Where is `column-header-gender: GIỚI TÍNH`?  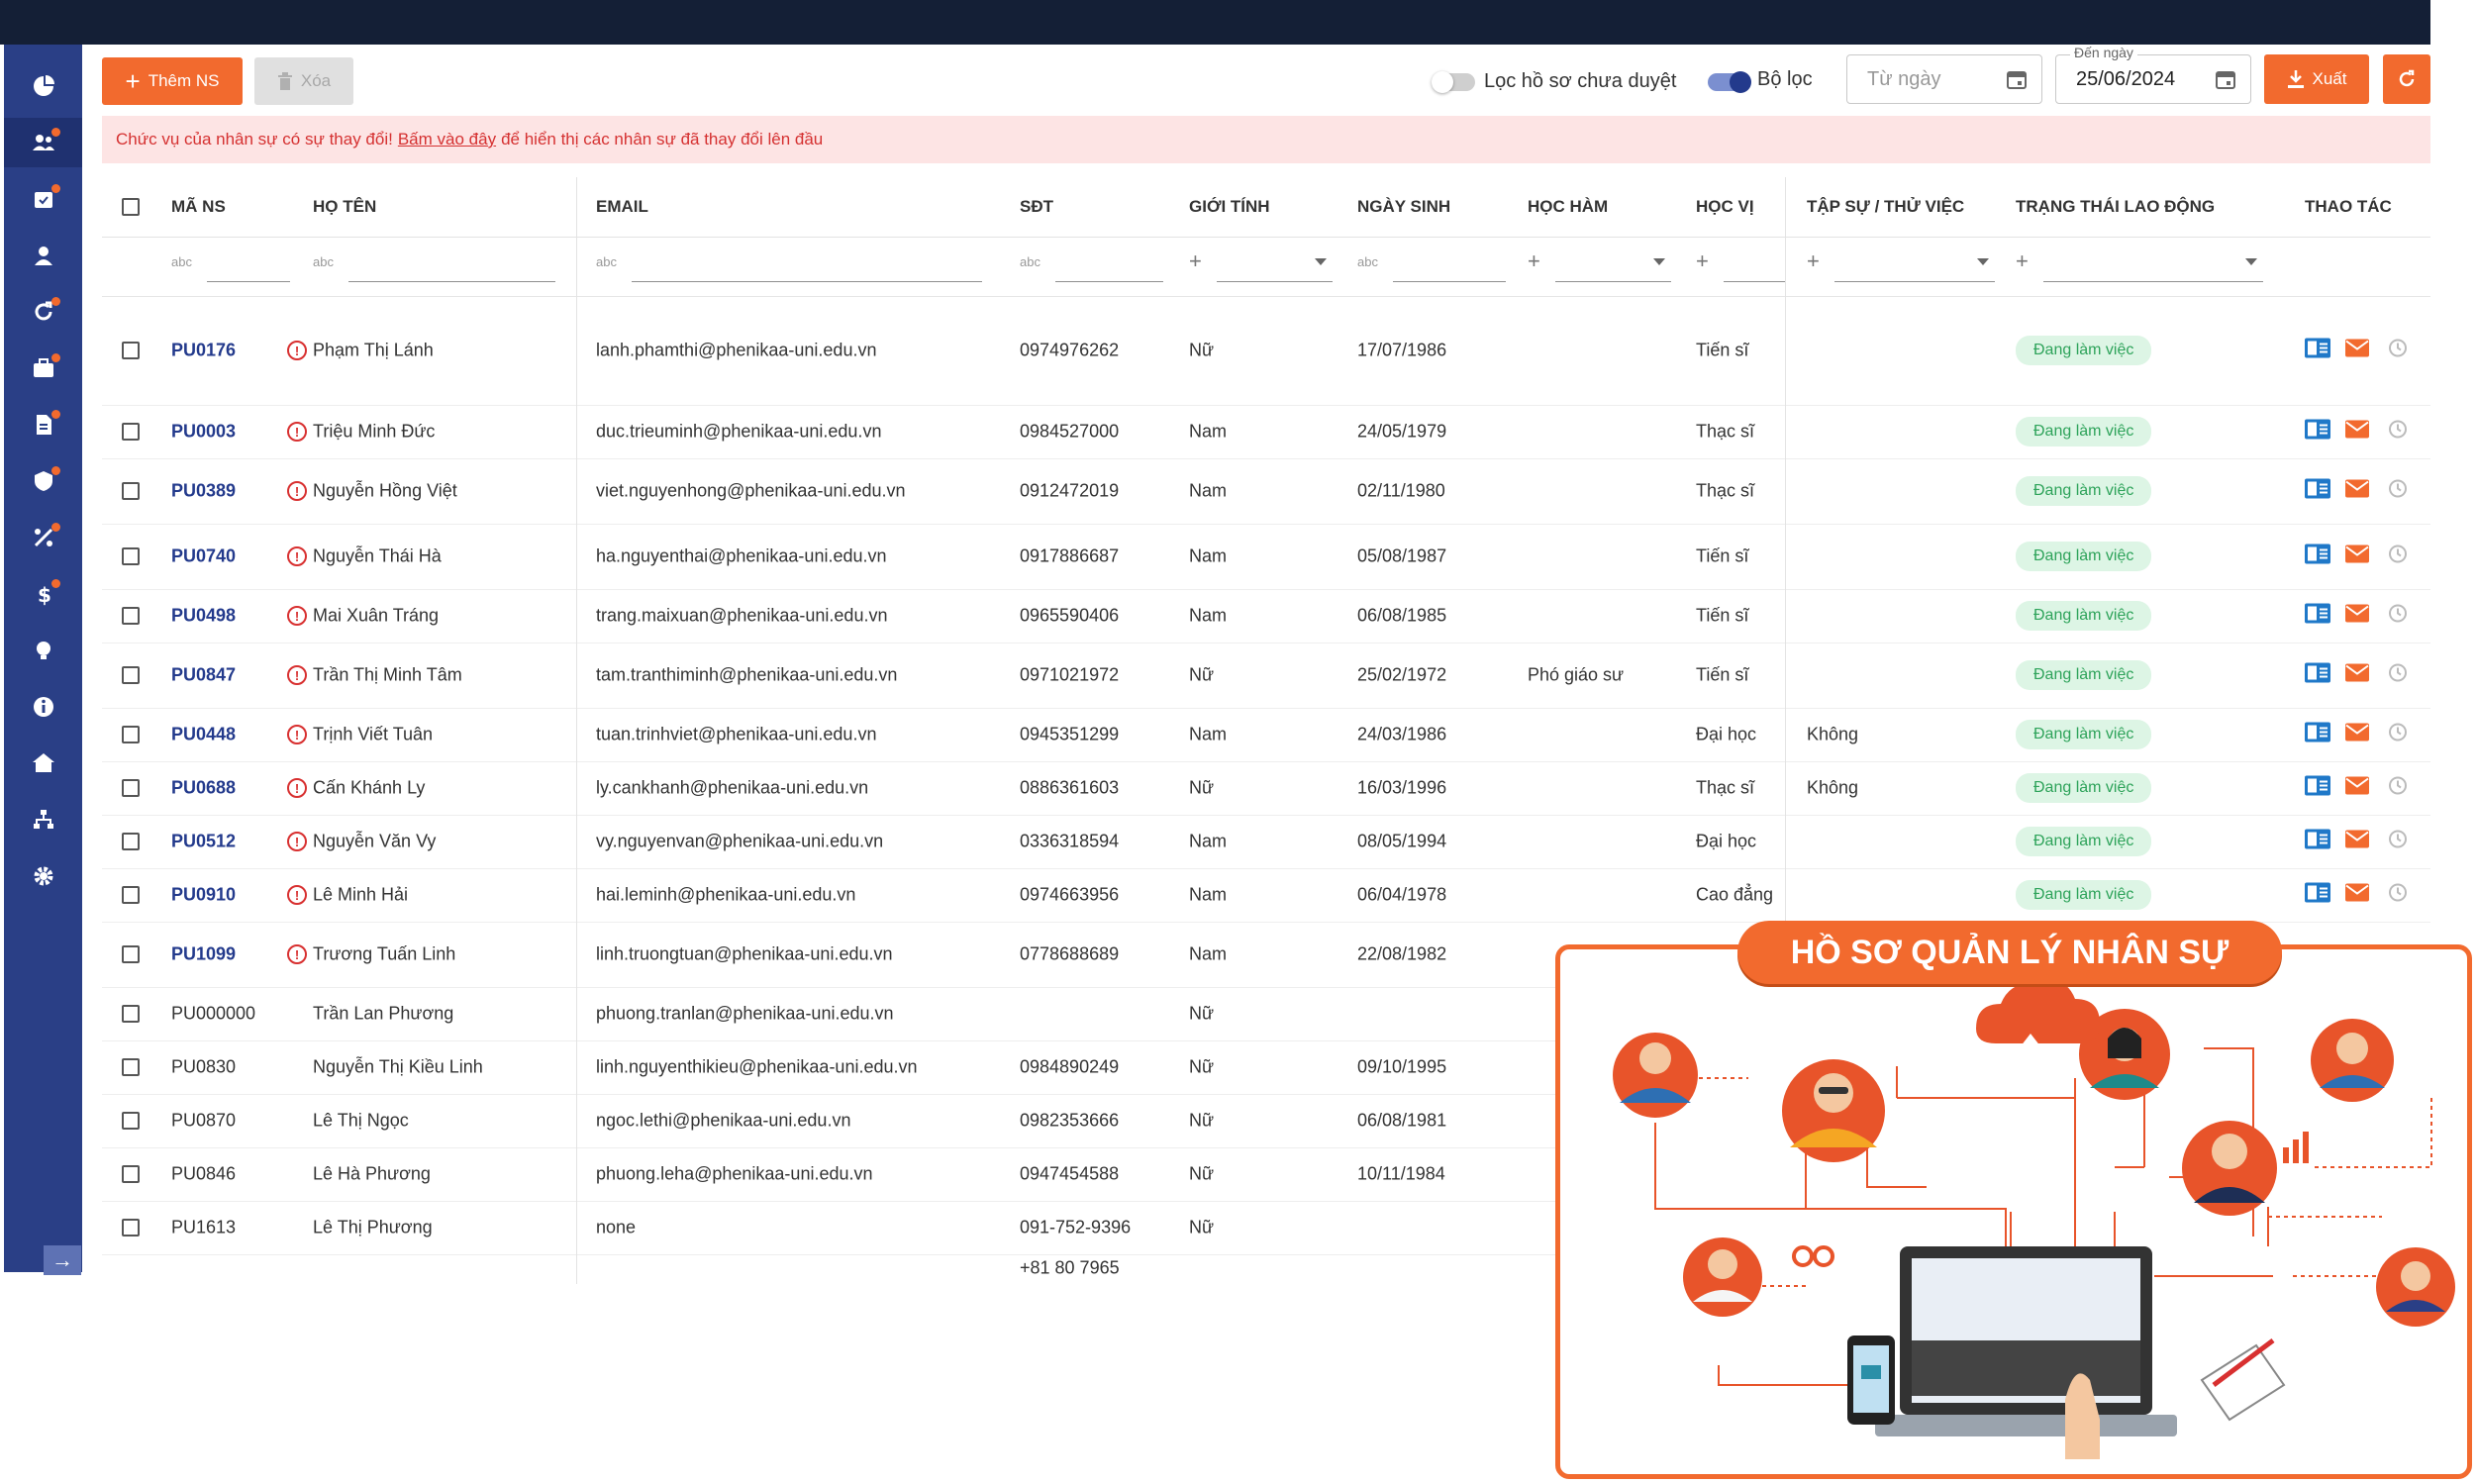 column-header-gender: GIỚI TÍNH is located at coordinates (1229, 207).